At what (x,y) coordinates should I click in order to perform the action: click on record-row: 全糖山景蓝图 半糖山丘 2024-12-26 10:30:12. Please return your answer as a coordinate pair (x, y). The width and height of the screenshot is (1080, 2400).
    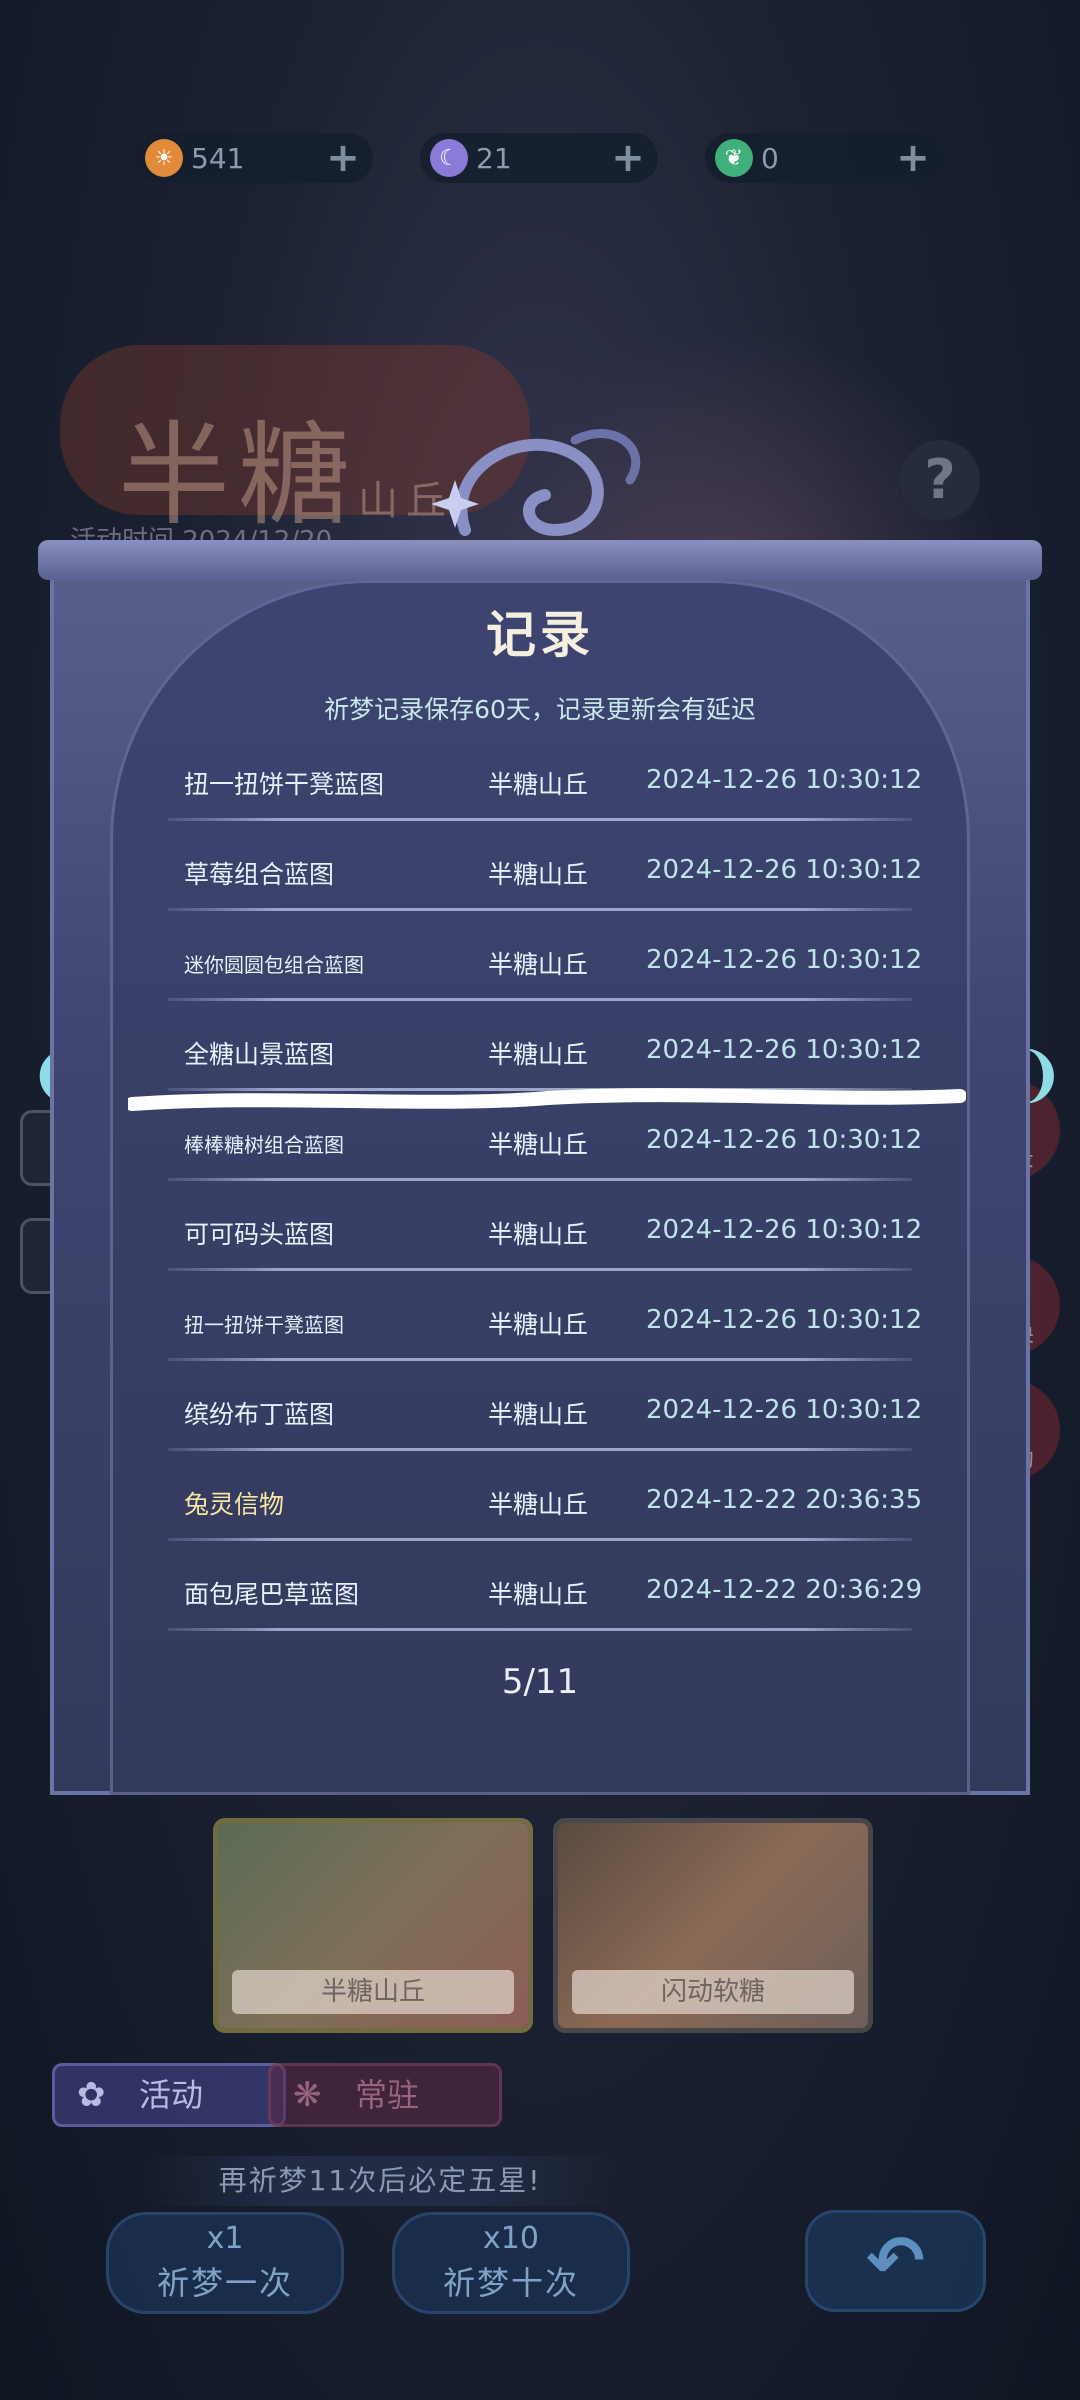
    Looking at the image, I should click on (545, 1050).